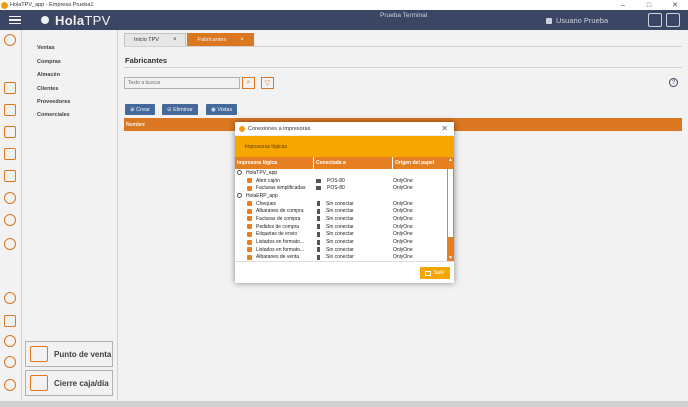 This screenshot has width=688, height=407. Describe the element at coordinates (649, 5) in the screenshot. I see `maximize-button: □` at that location.